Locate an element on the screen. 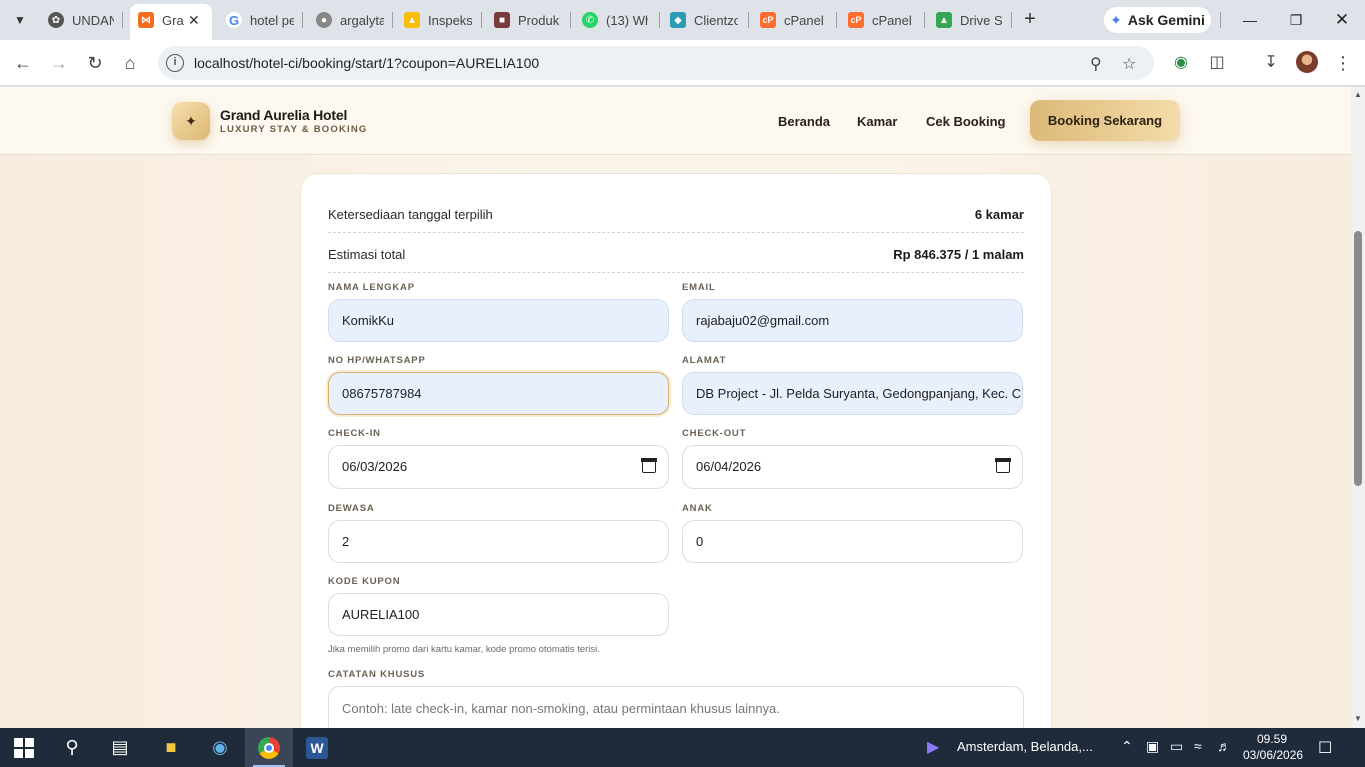 Image resolution: width=1365 pixels, height=767 pixels. nav-cek-booking: Cek Booking is located at coordinates (965, 121).